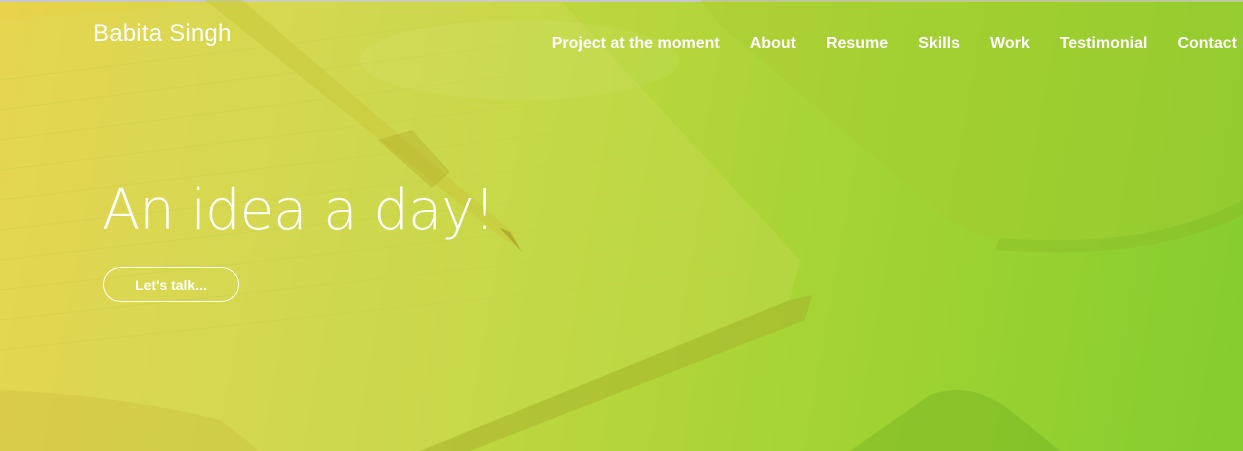  Describe the element at coordinates (1104, 44) in the screenshot. I see `nav-item-testimonial: Testimonial` at that location.